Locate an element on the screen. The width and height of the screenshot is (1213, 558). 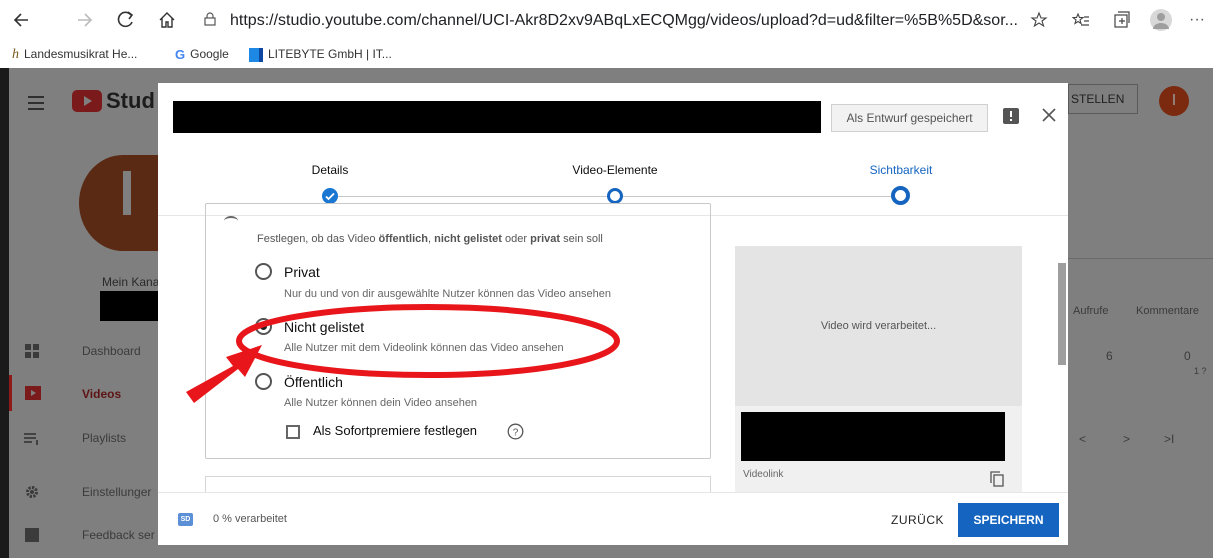
star-icon is located at coordinates (1039, 24).